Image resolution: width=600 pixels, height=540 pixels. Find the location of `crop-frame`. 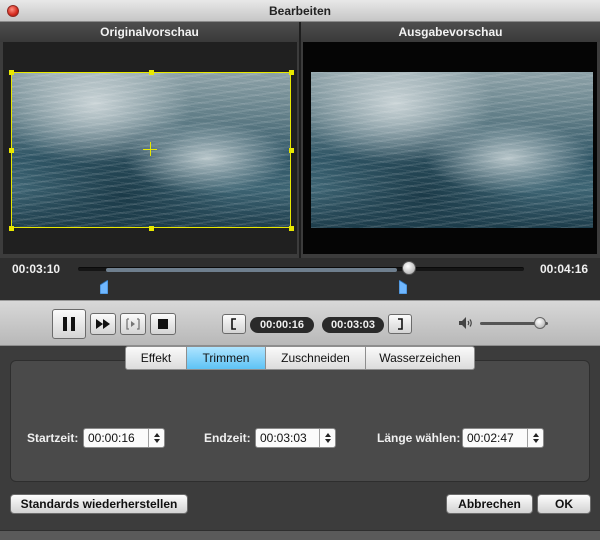

crop-frame is located at coordinates (151, 150).